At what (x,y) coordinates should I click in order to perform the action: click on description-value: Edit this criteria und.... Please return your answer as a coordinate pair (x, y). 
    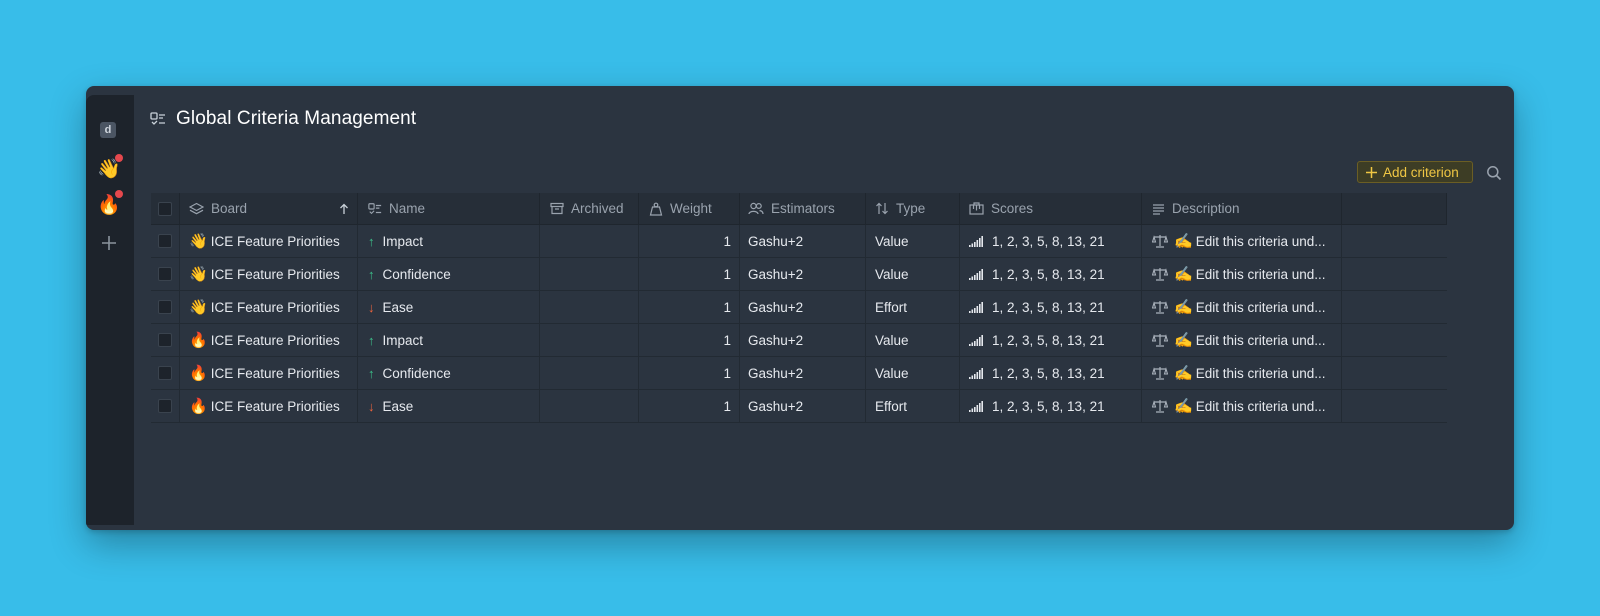
    Looking at the image, I should click on (1260, 307).